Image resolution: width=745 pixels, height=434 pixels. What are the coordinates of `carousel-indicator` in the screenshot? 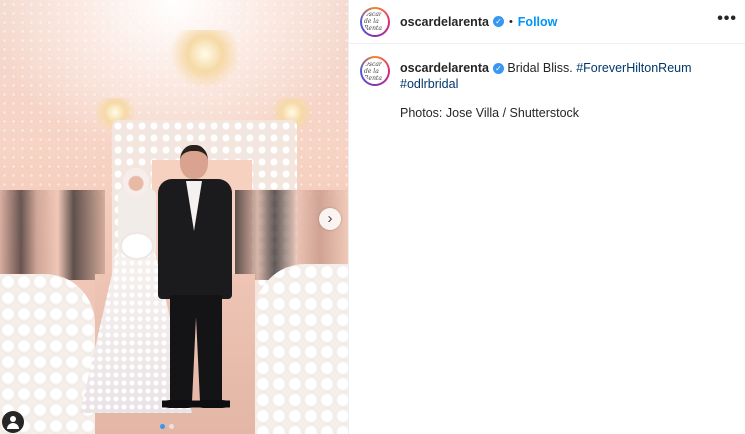 It's located at (167, 426).